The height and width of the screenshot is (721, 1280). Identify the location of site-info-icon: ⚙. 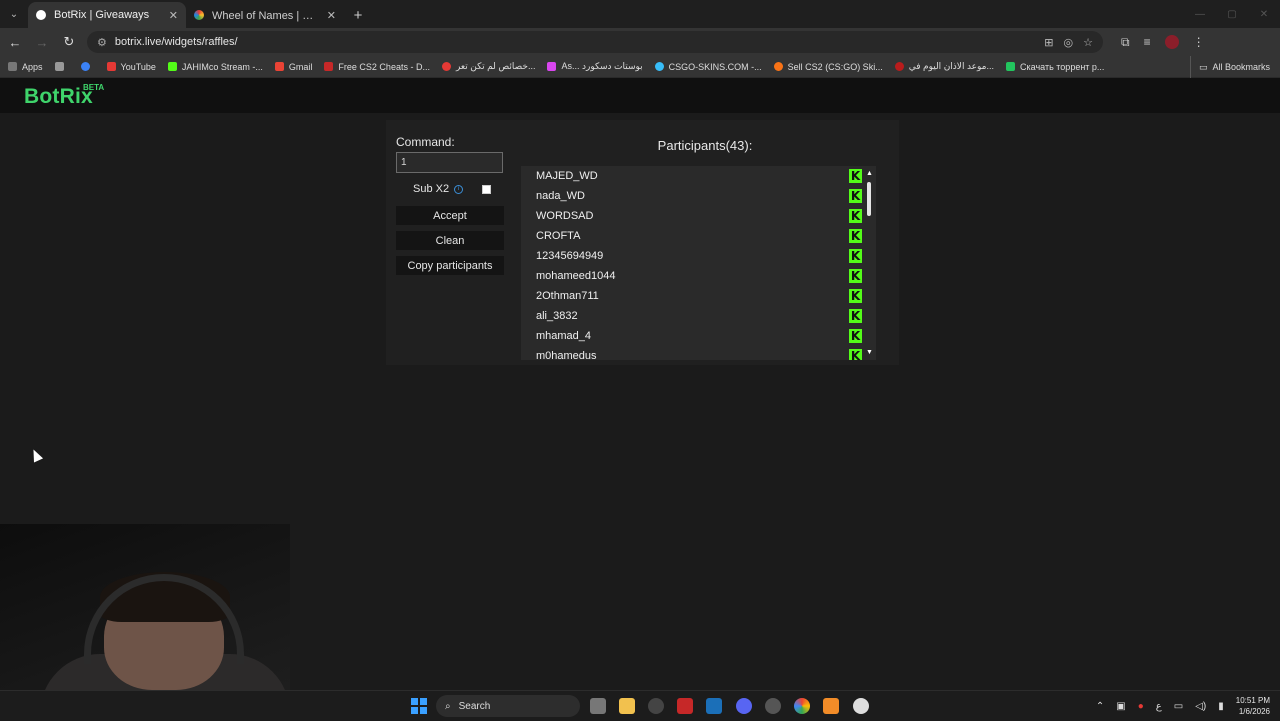
(102, 42).